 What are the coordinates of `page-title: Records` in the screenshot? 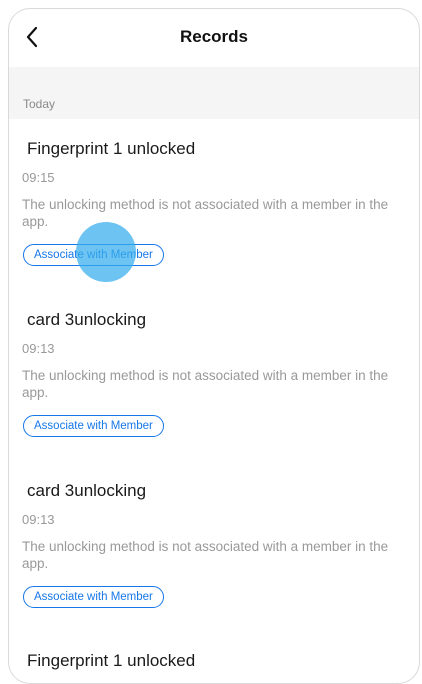 It's located at (214, 36).